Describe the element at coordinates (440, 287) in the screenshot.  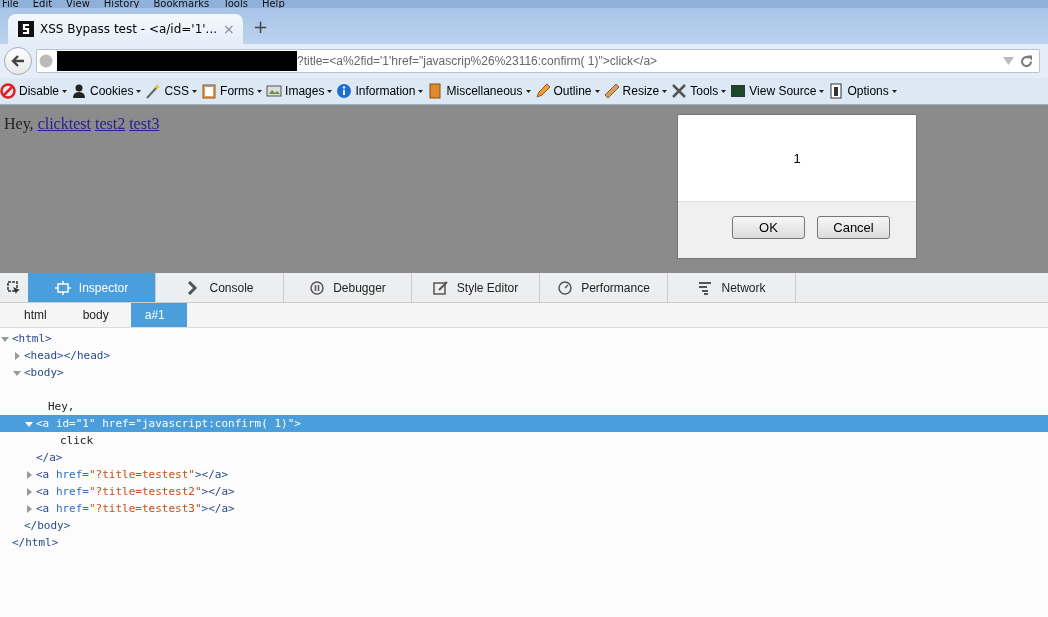
I see `edit-icon` at that location.